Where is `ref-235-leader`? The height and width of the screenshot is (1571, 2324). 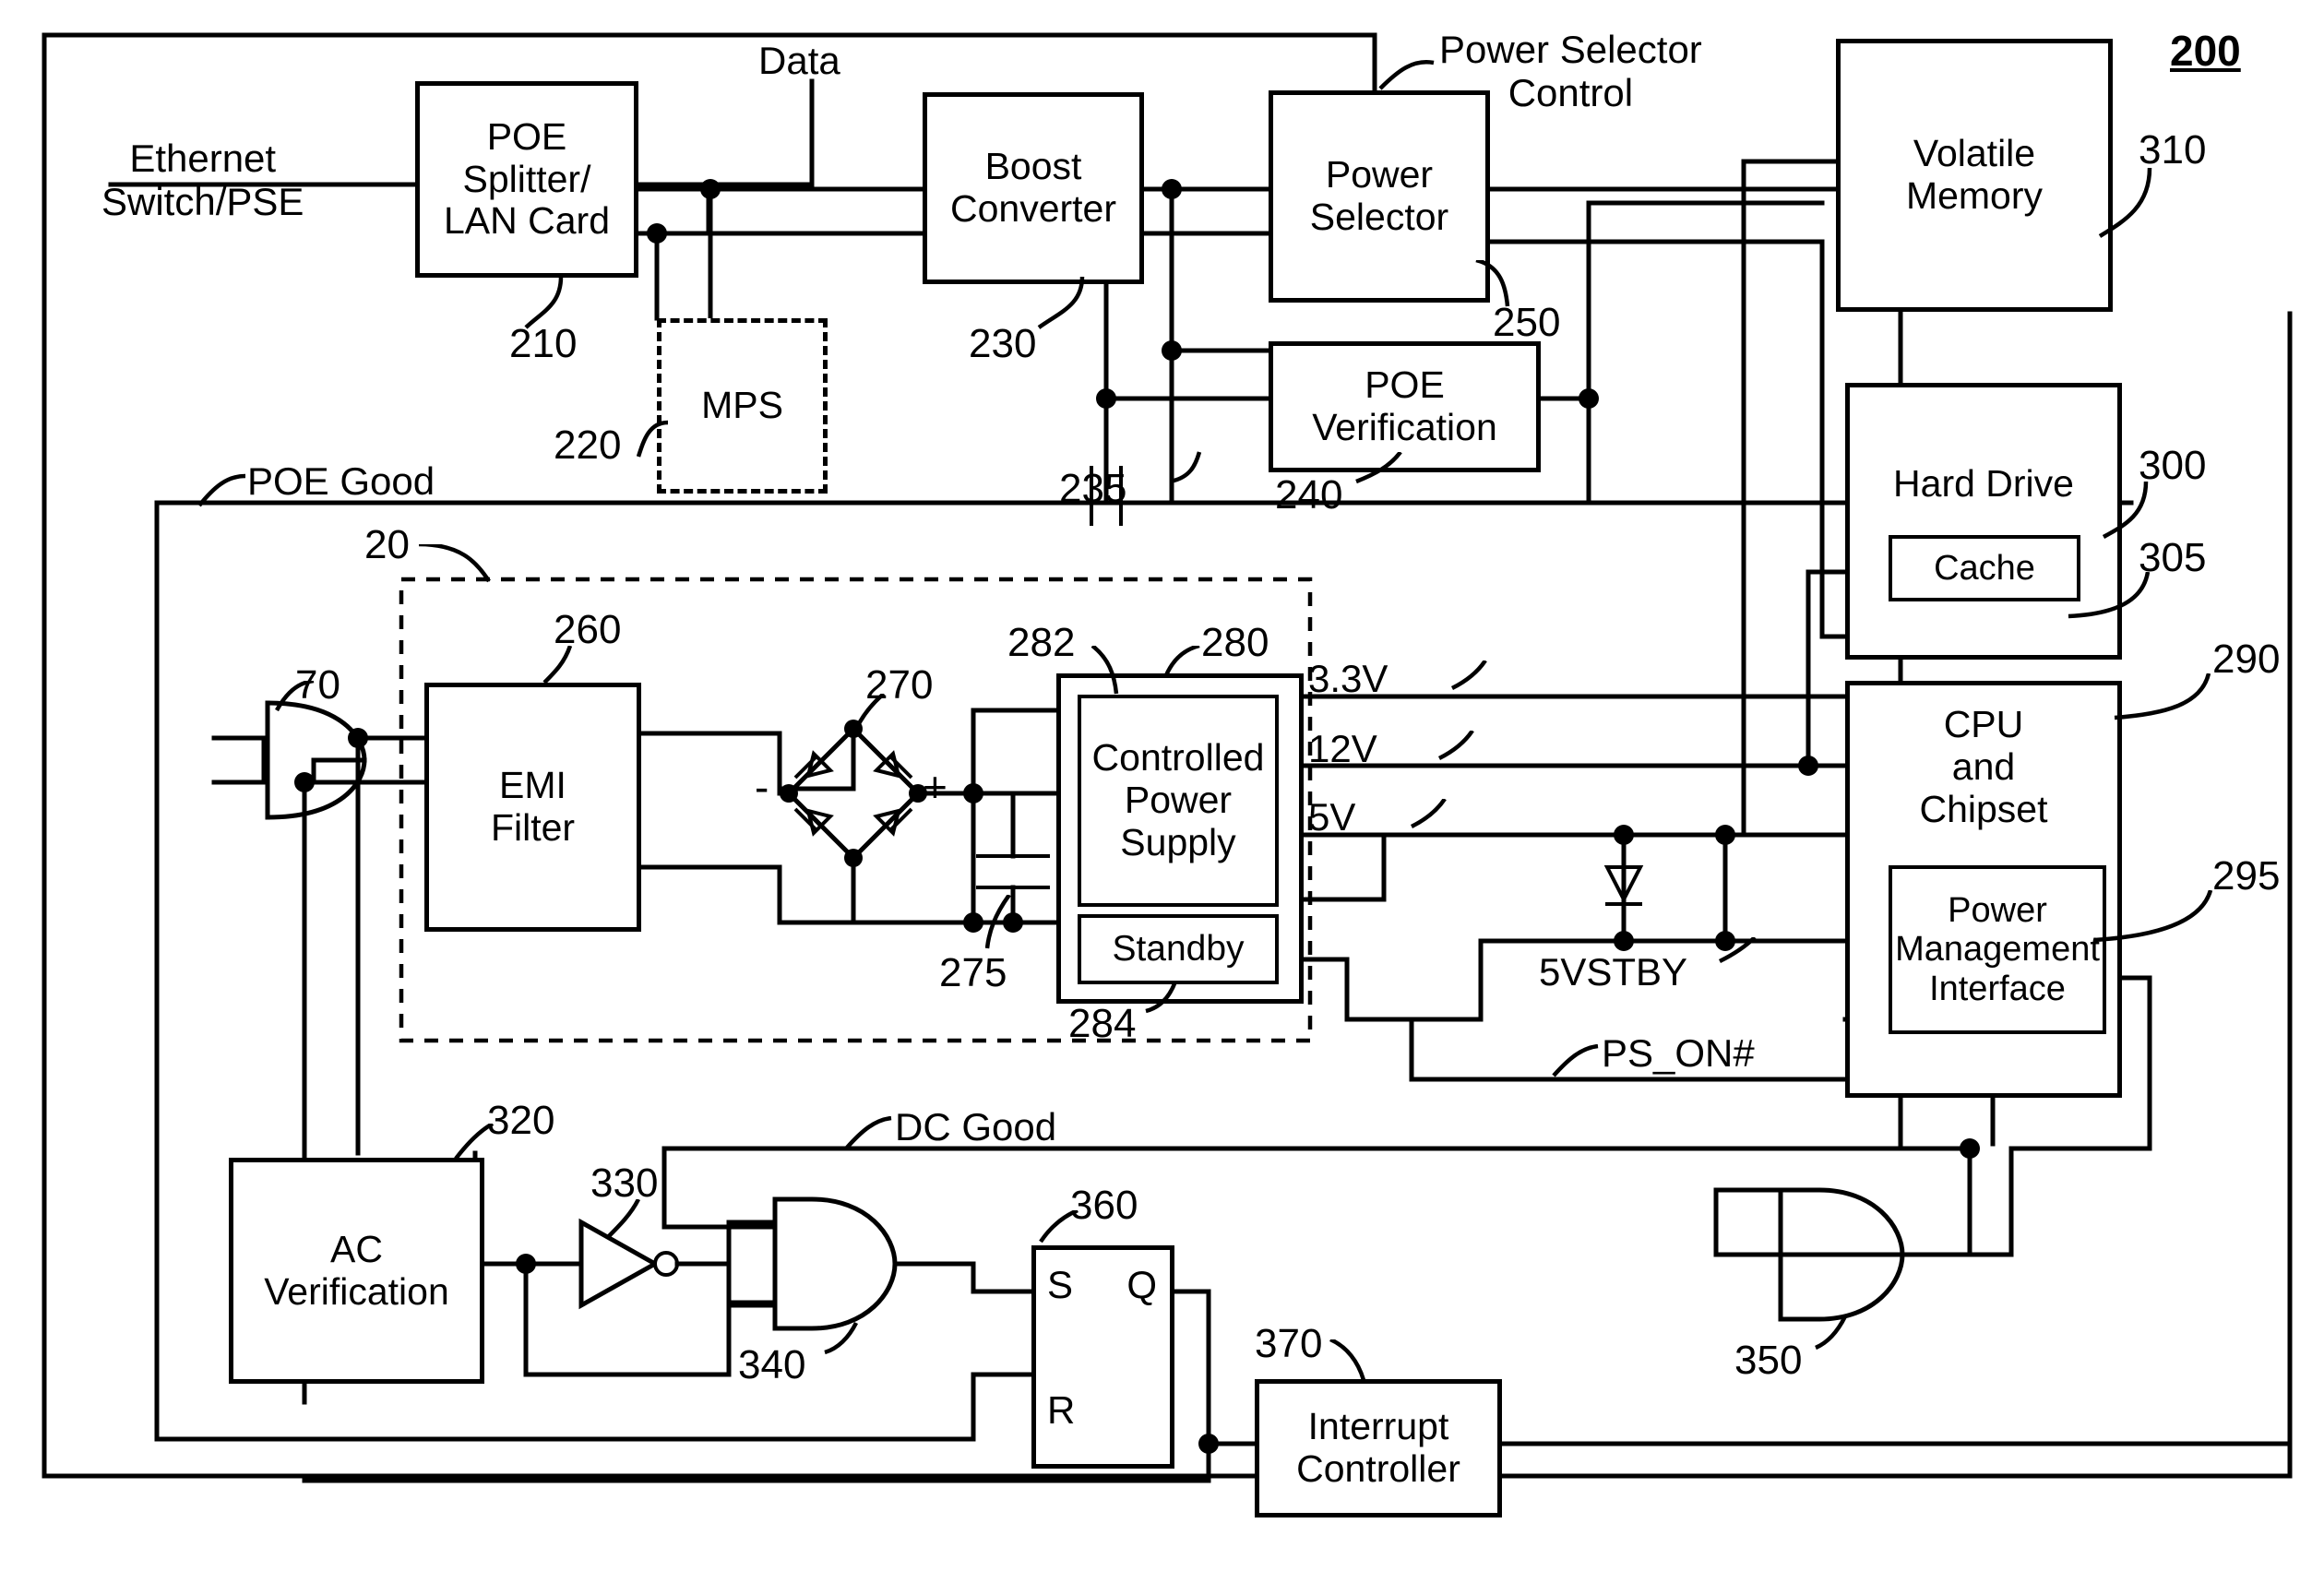 ref-235-leader is located at coordinates (1185, 467).